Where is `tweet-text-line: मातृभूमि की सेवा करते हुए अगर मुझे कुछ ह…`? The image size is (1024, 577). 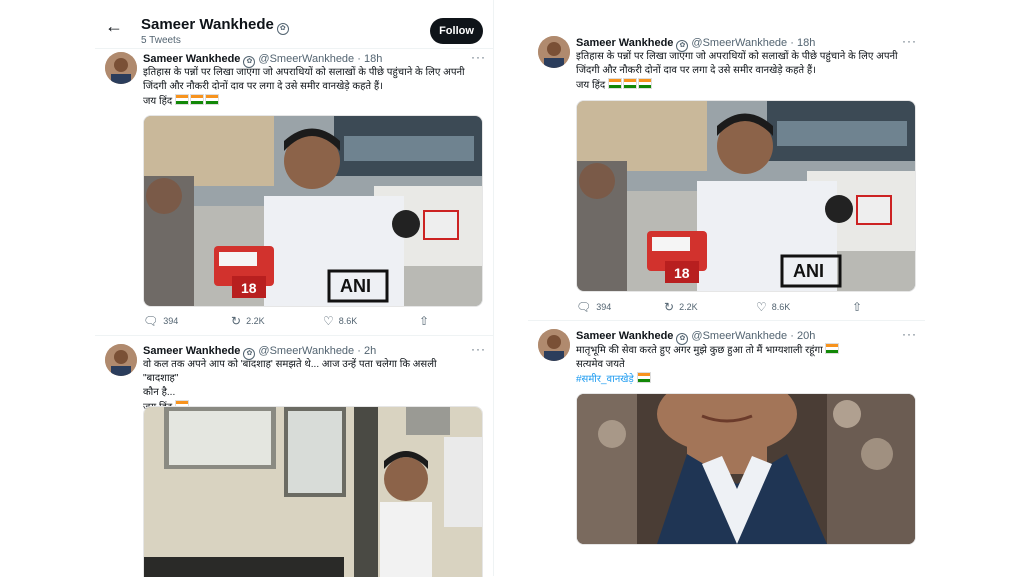
tweet-text-line: मातृभूमि की सेवा करते हुए अगर मुझे कुछ ह… is located at coordinates (699, 350).